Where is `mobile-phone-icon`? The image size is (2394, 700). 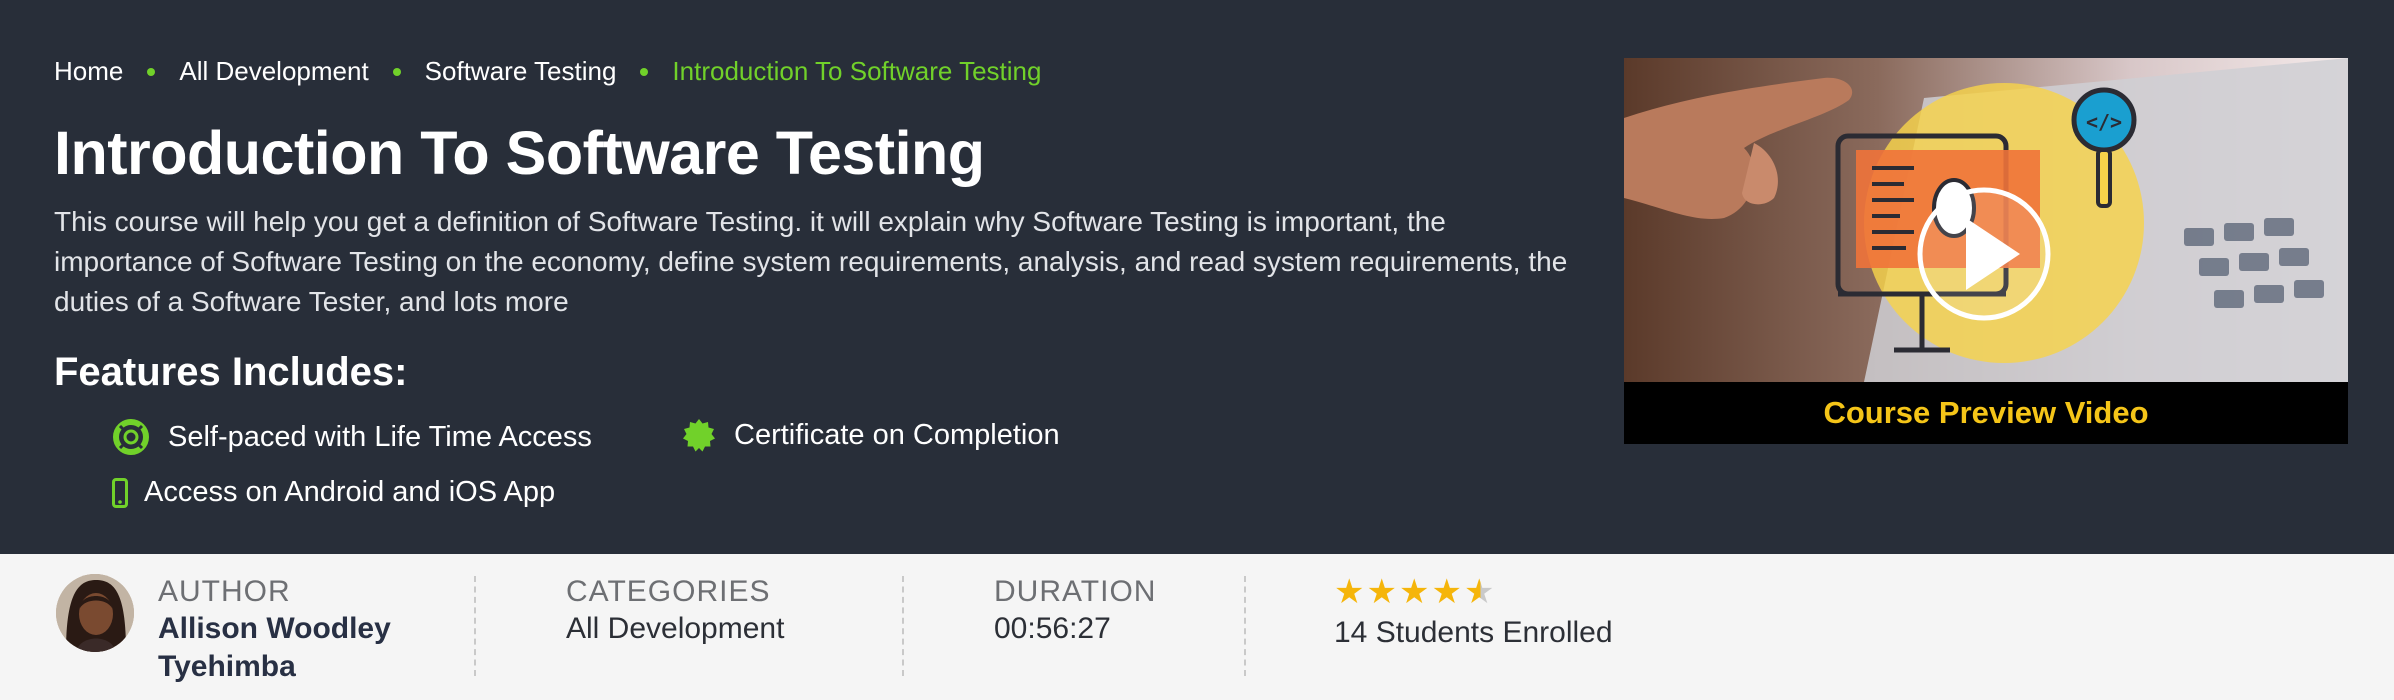 mobile-phone-icon is located at coordinates (120, 492).